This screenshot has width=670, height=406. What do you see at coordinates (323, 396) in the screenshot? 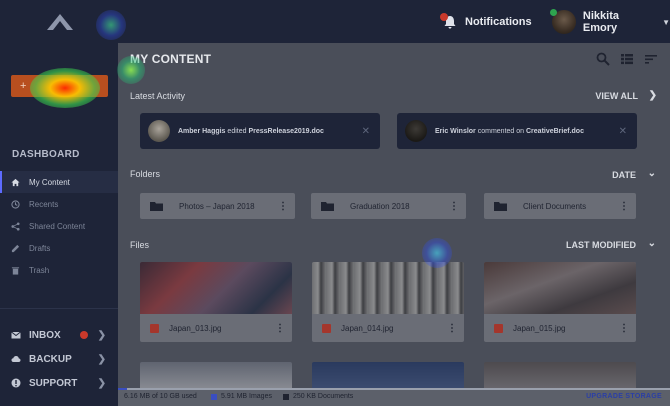
I see `storage-documents-text: 250 KB Documents` at bounding box center [323, 396].